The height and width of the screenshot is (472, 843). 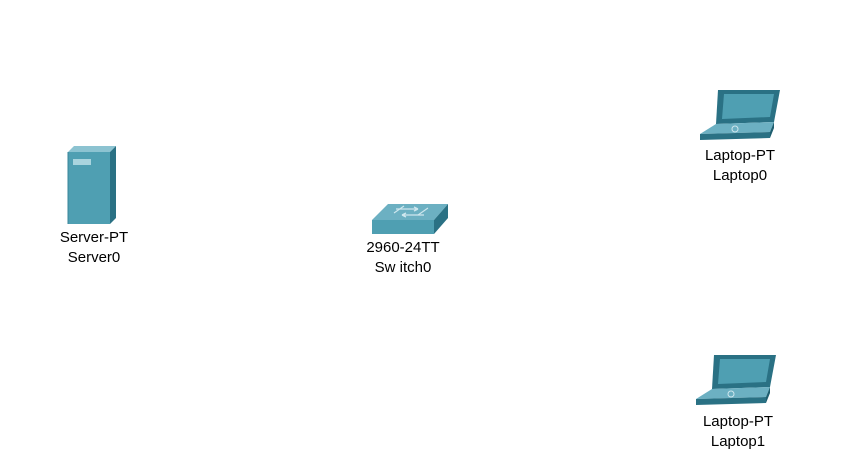 What do you see at coordinates (403, 247) in the screenshot?
I see `switch0-model: 2960-24TT` at bounding box center [403, 247].